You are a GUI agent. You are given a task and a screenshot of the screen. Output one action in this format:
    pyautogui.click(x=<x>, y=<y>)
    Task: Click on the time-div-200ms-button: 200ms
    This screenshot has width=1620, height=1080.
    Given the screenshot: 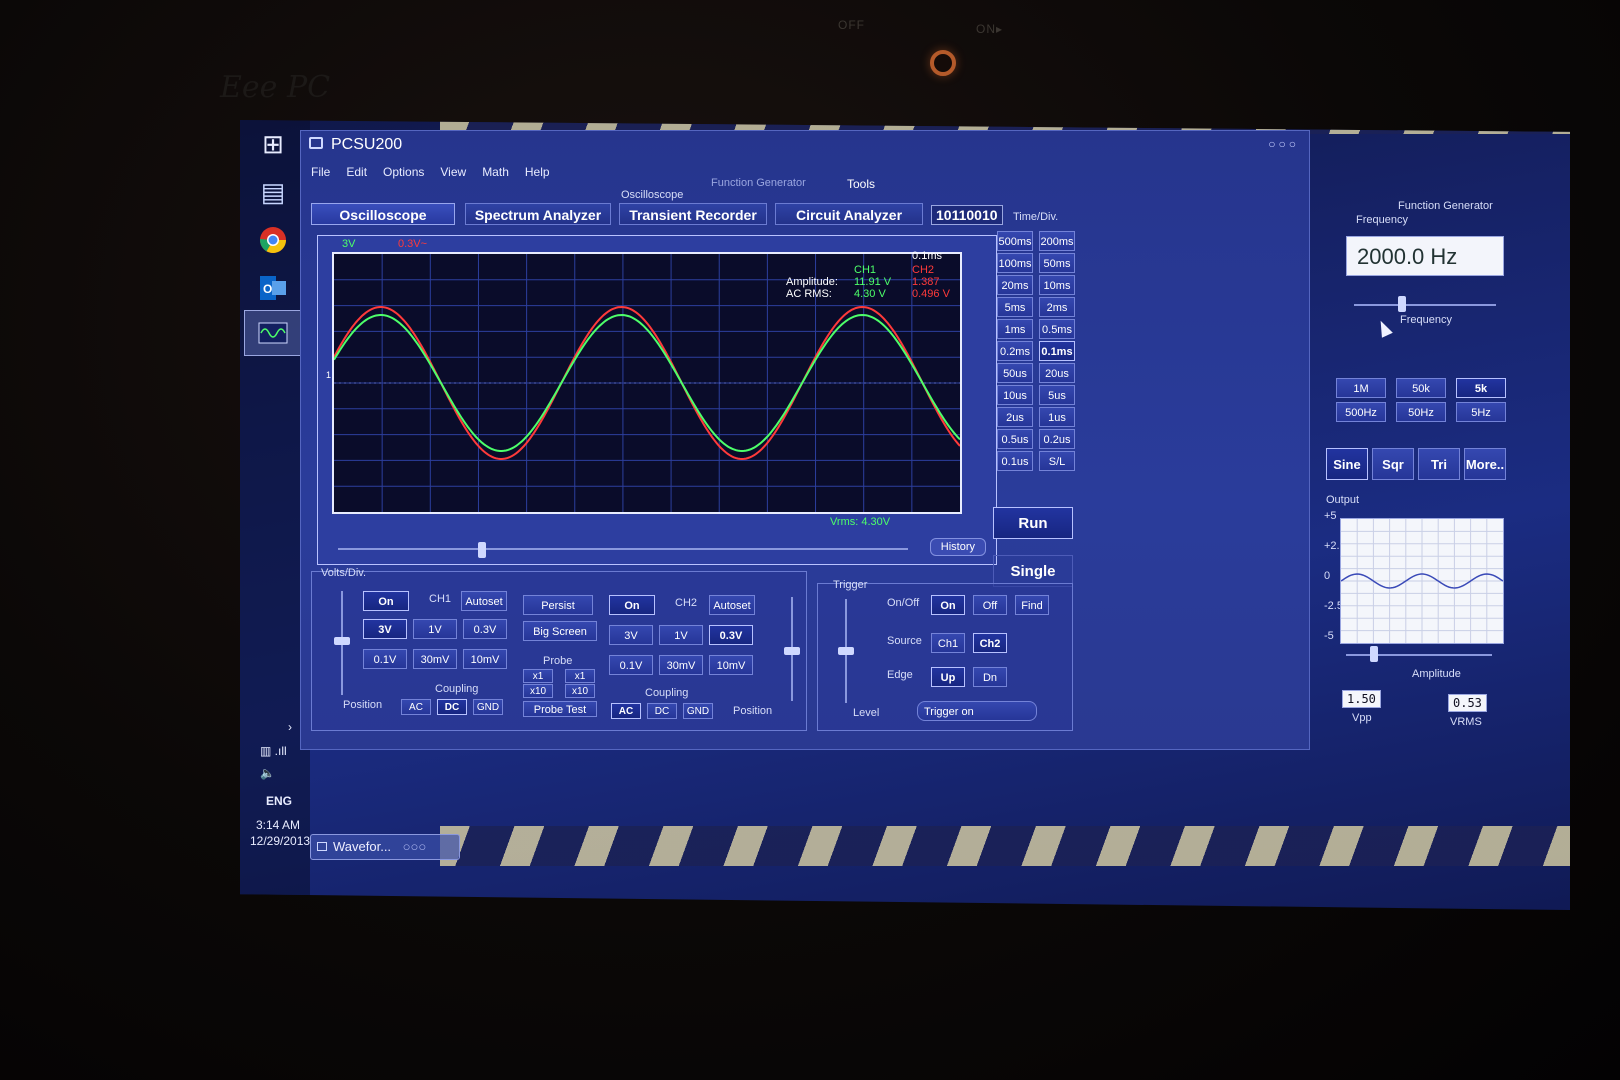 What is the action you would take?
    pyautogui.click(x=1057, y=241)
    